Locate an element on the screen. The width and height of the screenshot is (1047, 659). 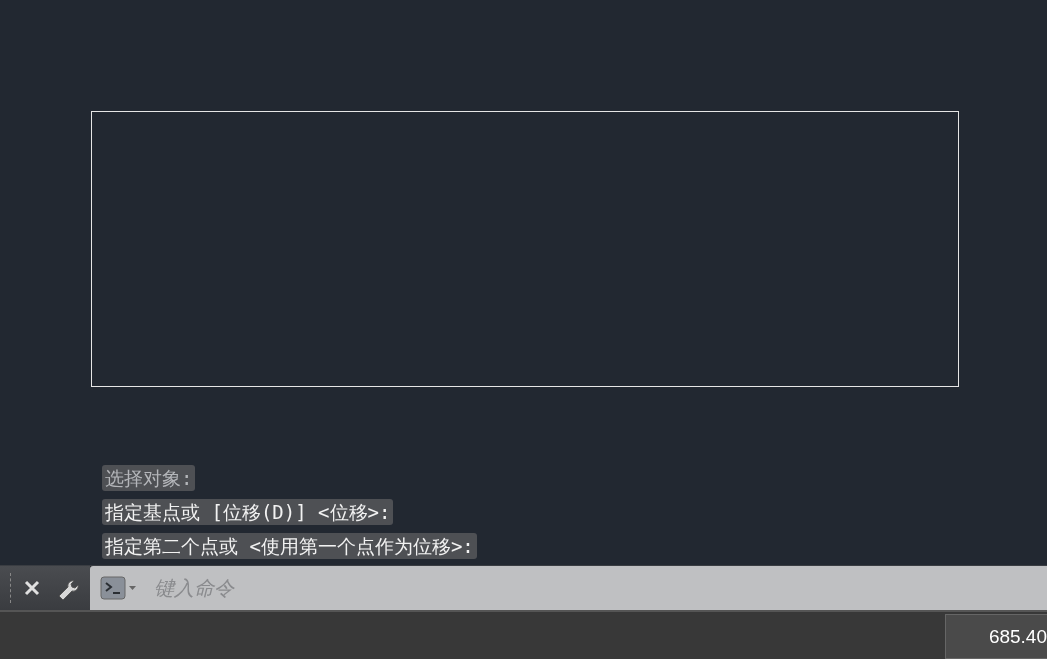
coordinate-display: 685.40 is located at coordinates (996, 636).